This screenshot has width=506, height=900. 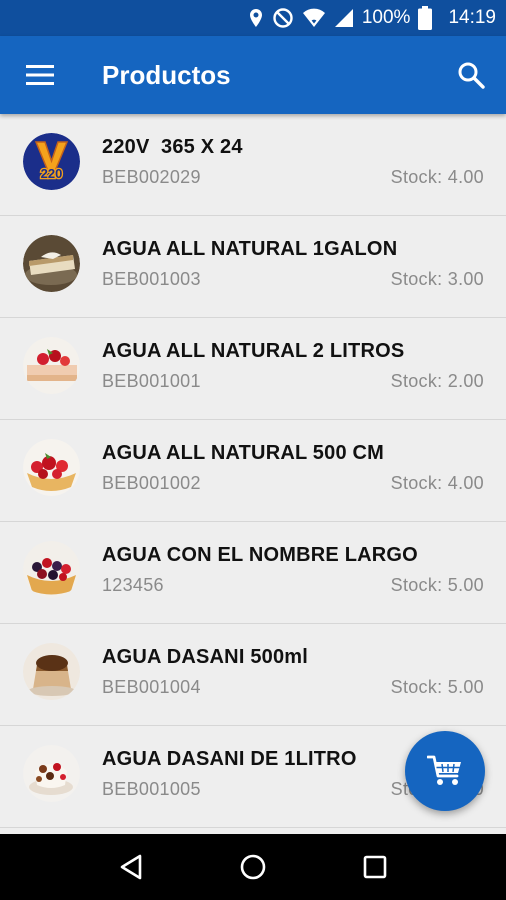 I want to click on cart-icon, so click(x=444, y=770).